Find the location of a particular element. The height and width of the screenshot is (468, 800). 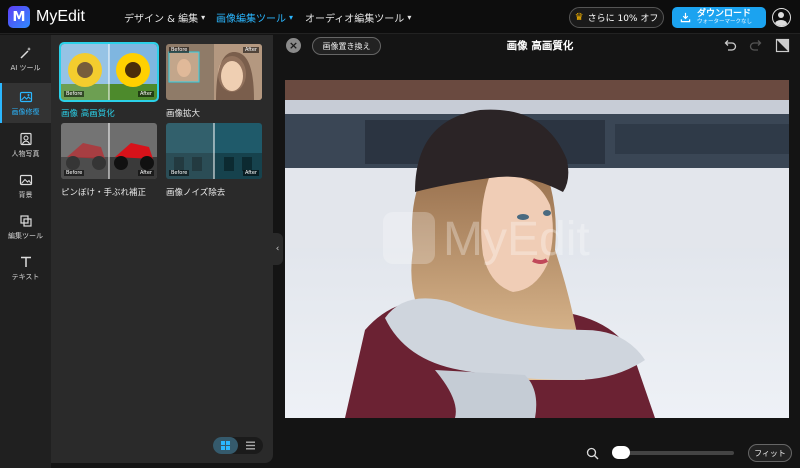

chevron-left-icon: ‹ is located at coordinates (277, 249).